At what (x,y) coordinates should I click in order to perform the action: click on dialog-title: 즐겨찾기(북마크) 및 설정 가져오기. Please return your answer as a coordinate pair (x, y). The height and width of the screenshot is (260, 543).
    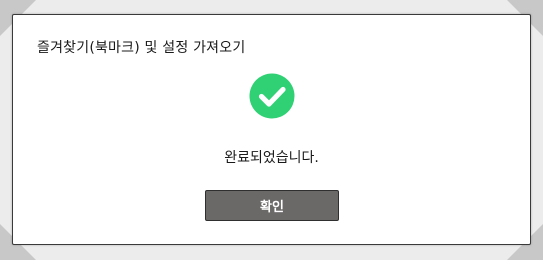
    Looking at the image, I should click on (141, 48).